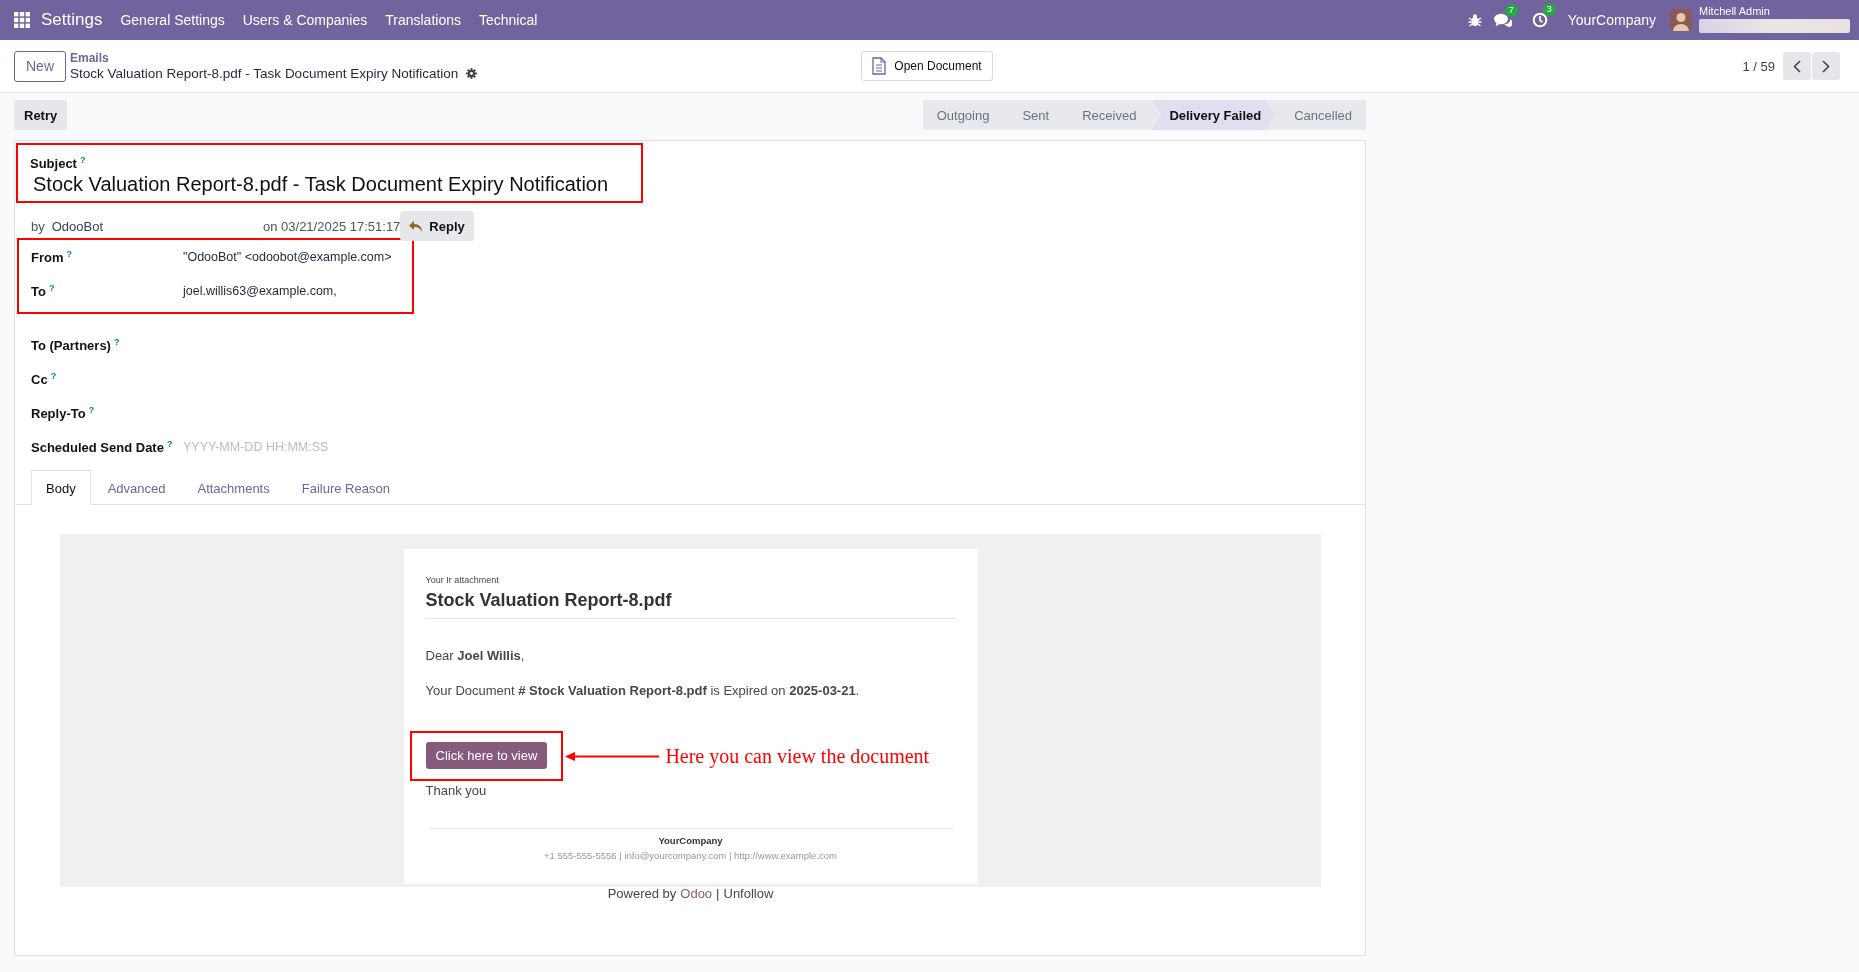  Describe the element at coordinates (345, 488) in the screenshot. I see `tab: Failure Reason` at that location.